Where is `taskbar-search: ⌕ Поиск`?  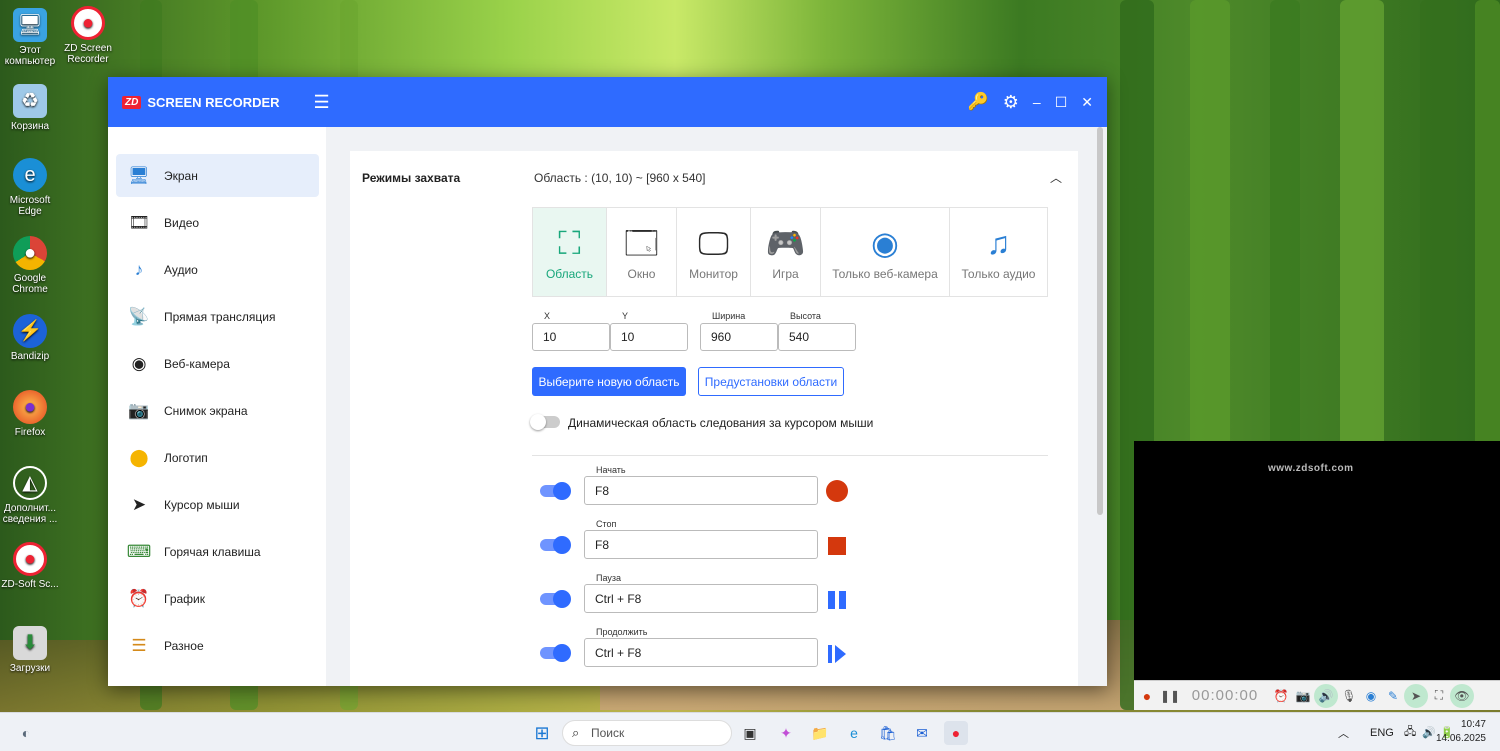 taskbar-search: ⌕ Поиск is located at coordinates (647, 733).